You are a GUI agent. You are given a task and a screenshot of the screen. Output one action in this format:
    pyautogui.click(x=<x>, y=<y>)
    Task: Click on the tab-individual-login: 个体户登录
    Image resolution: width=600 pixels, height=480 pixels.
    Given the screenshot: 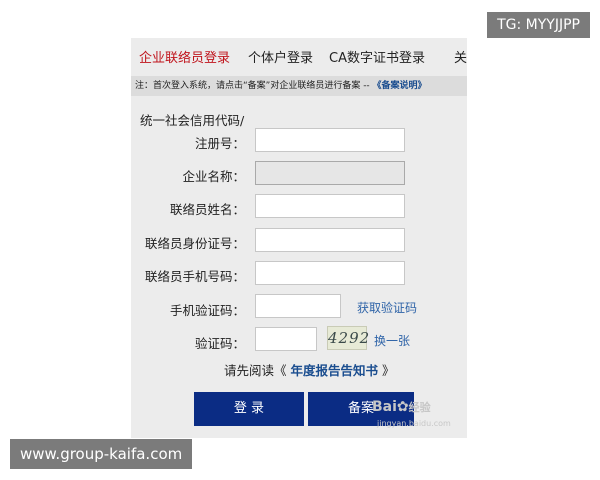 What is the action you would take?
    pyautogui.click(x=280, y=56)
    